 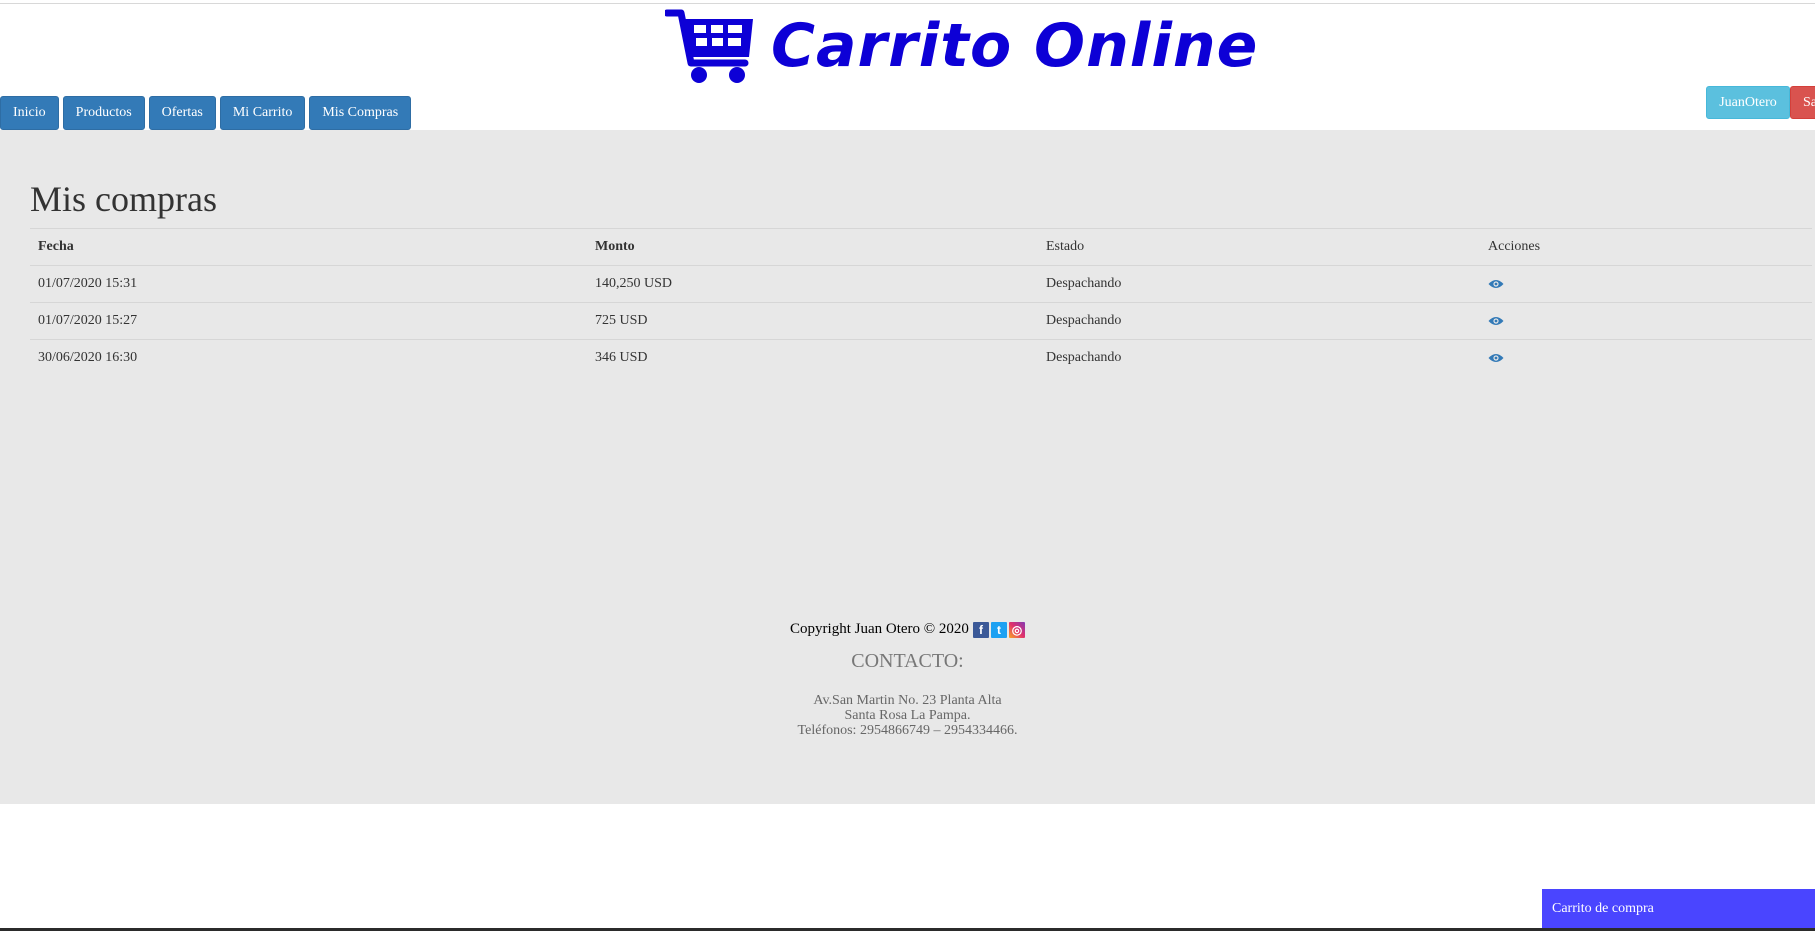 What do you see at coordinates (360, 113) in the screenshot?
I see `nav-mis-compras-button: Mis Compras` at bounding box center [360, 113].